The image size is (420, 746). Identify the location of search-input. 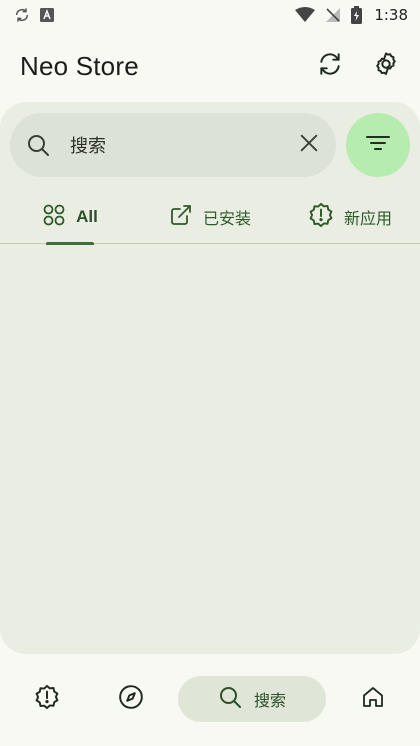
(182, 145).